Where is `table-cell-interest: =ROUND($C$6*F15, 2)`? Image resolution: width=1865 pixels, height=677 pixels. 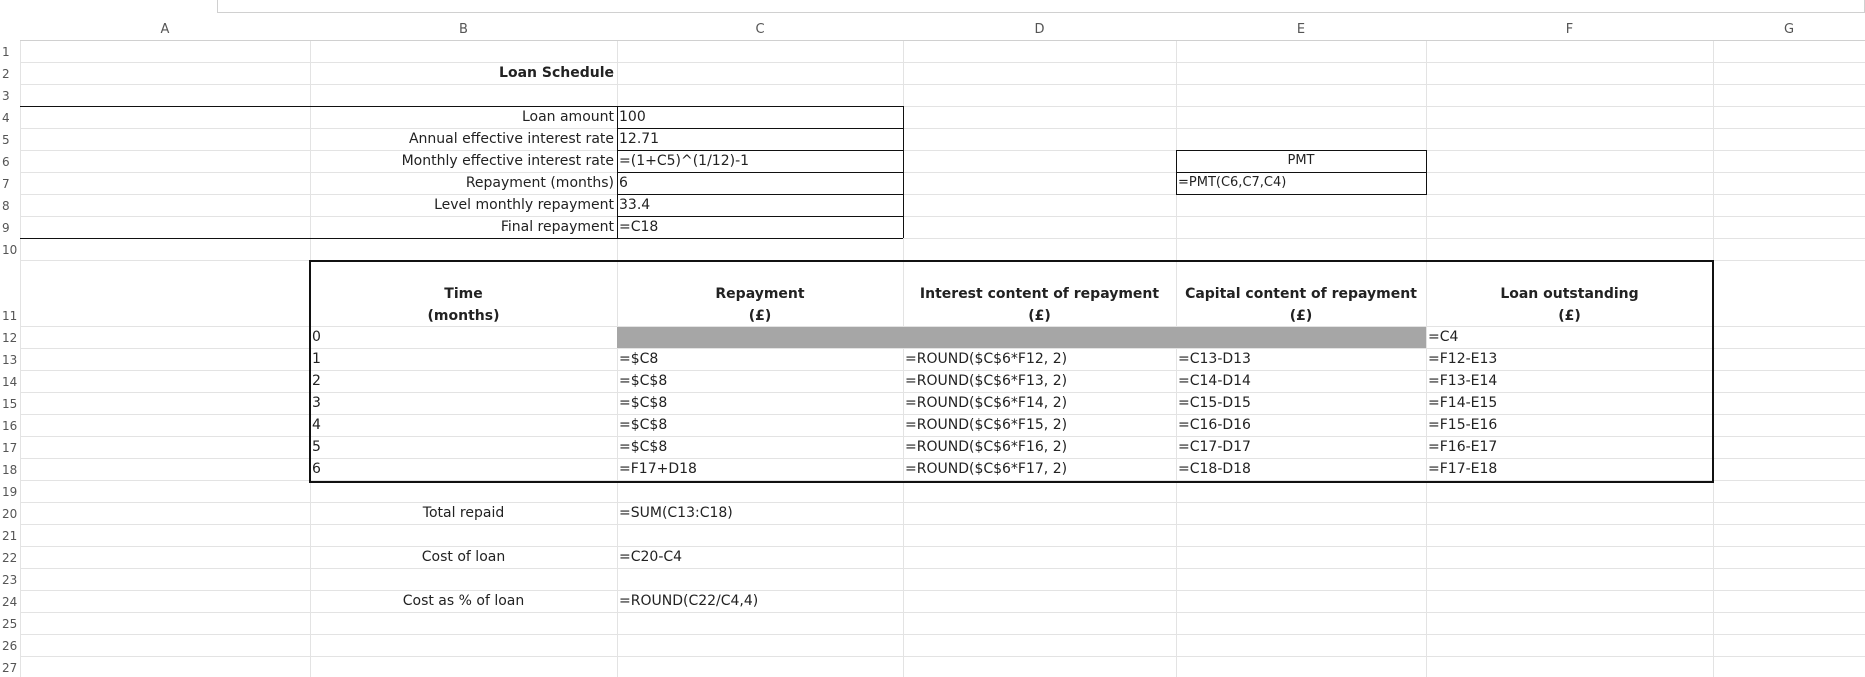 table-cell-interest: =ROUND($C$6*F15, 2) is located at coordinates (1039, 425).